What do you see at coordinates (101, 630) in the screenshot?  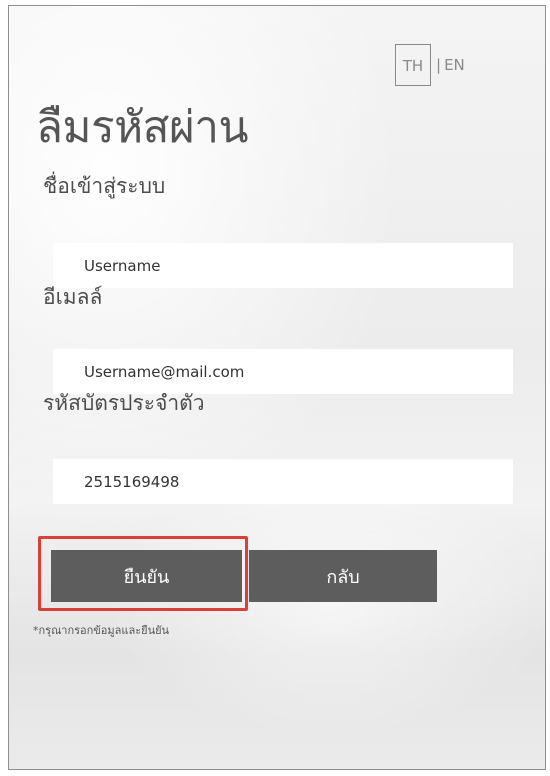 I see `form-hint: *กรุณากรอกข้อมูลและยืนยัน` at bounding box center [101, 630].